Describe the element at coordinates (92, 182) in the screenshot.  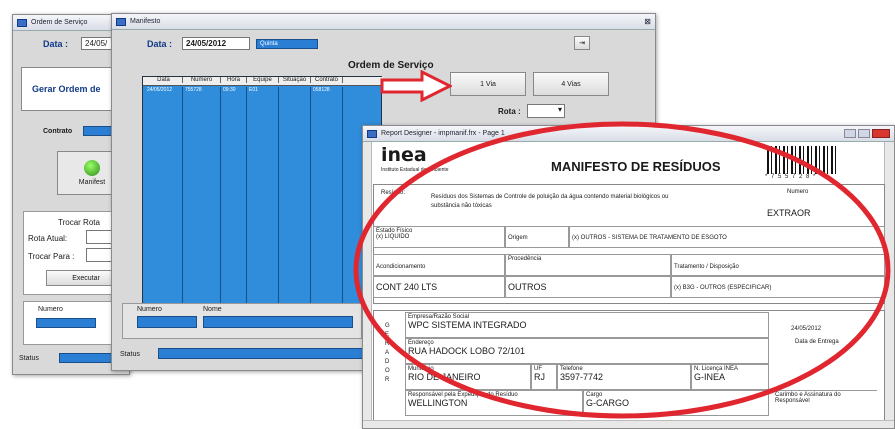
I see `manifest-label: Manifest` at that location.